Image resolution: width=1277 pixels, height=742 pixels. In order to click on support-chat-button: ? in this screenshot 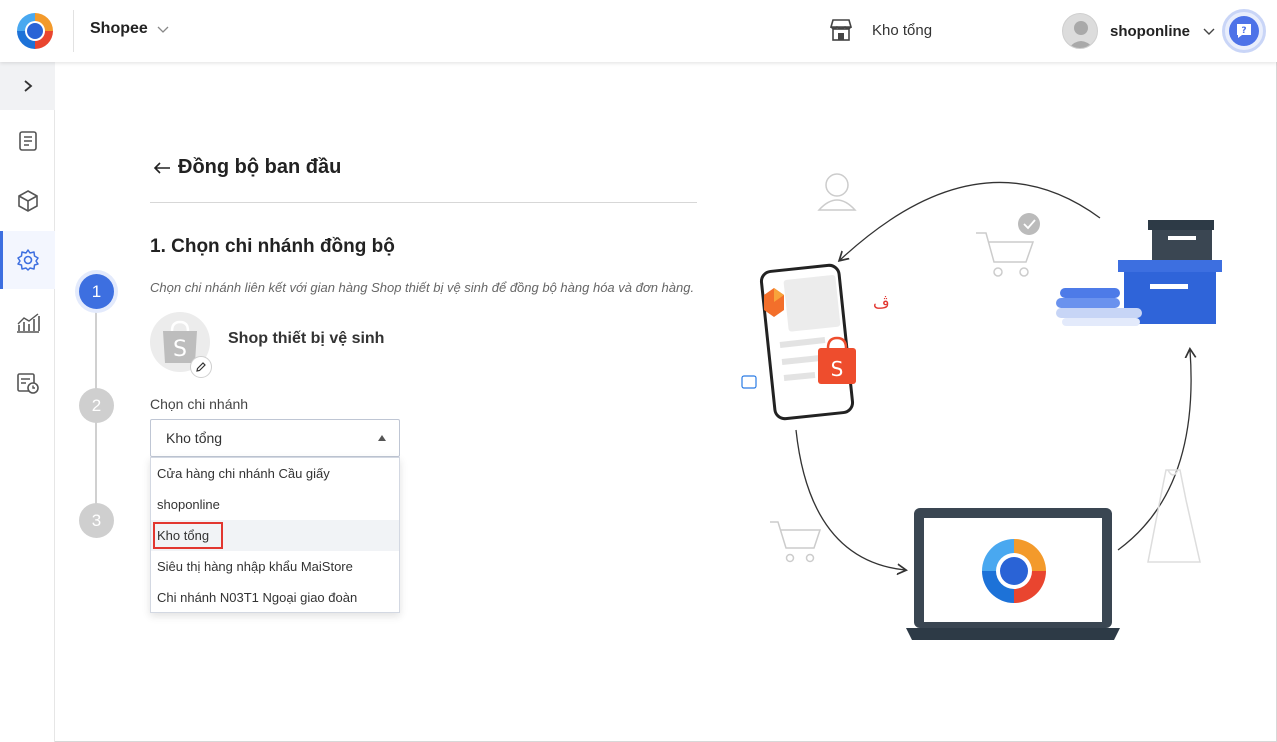, I will do `click(1244, 31)`.